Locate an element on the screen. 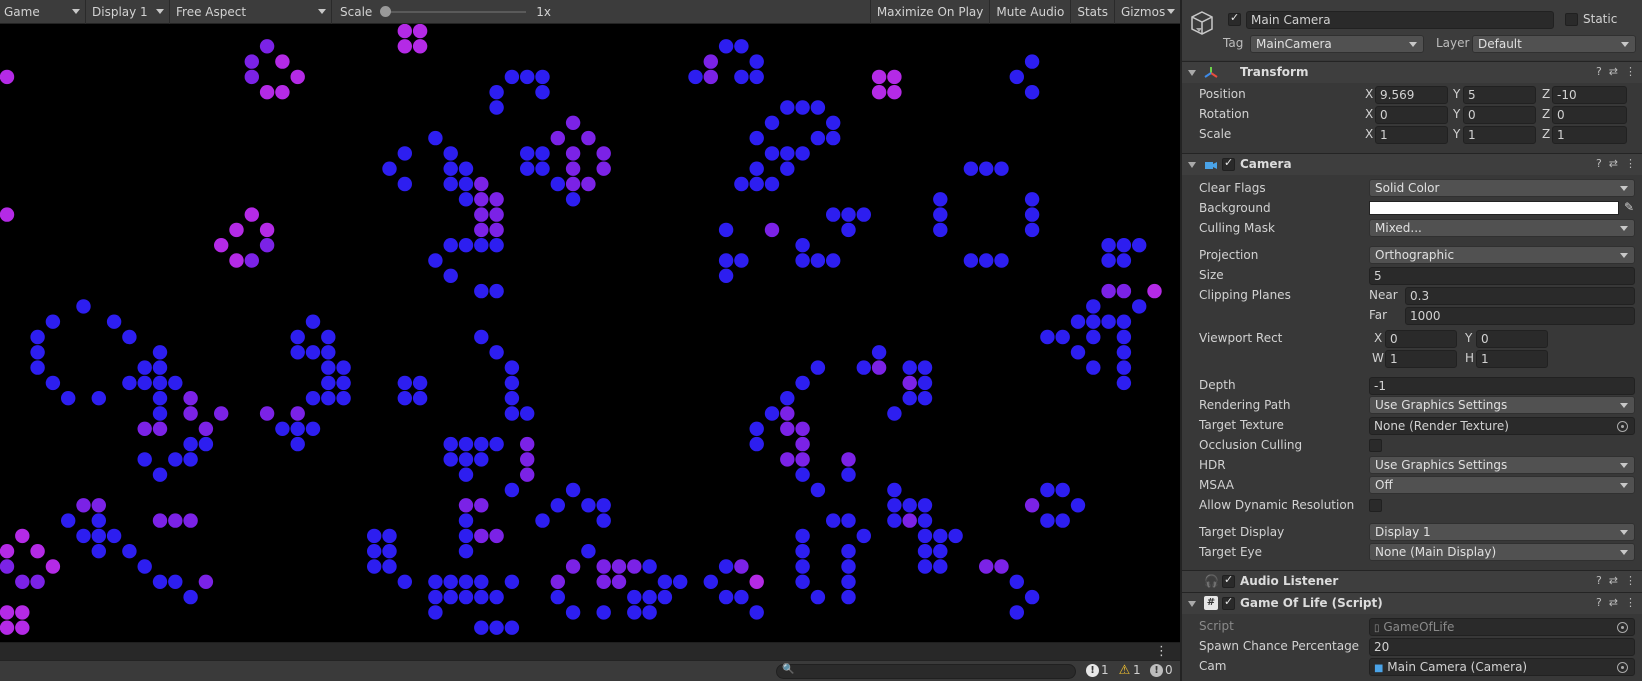 This screenshot has width=1642, height=681. rotation-y-field: 0 is located at coordinates (1499, 115).